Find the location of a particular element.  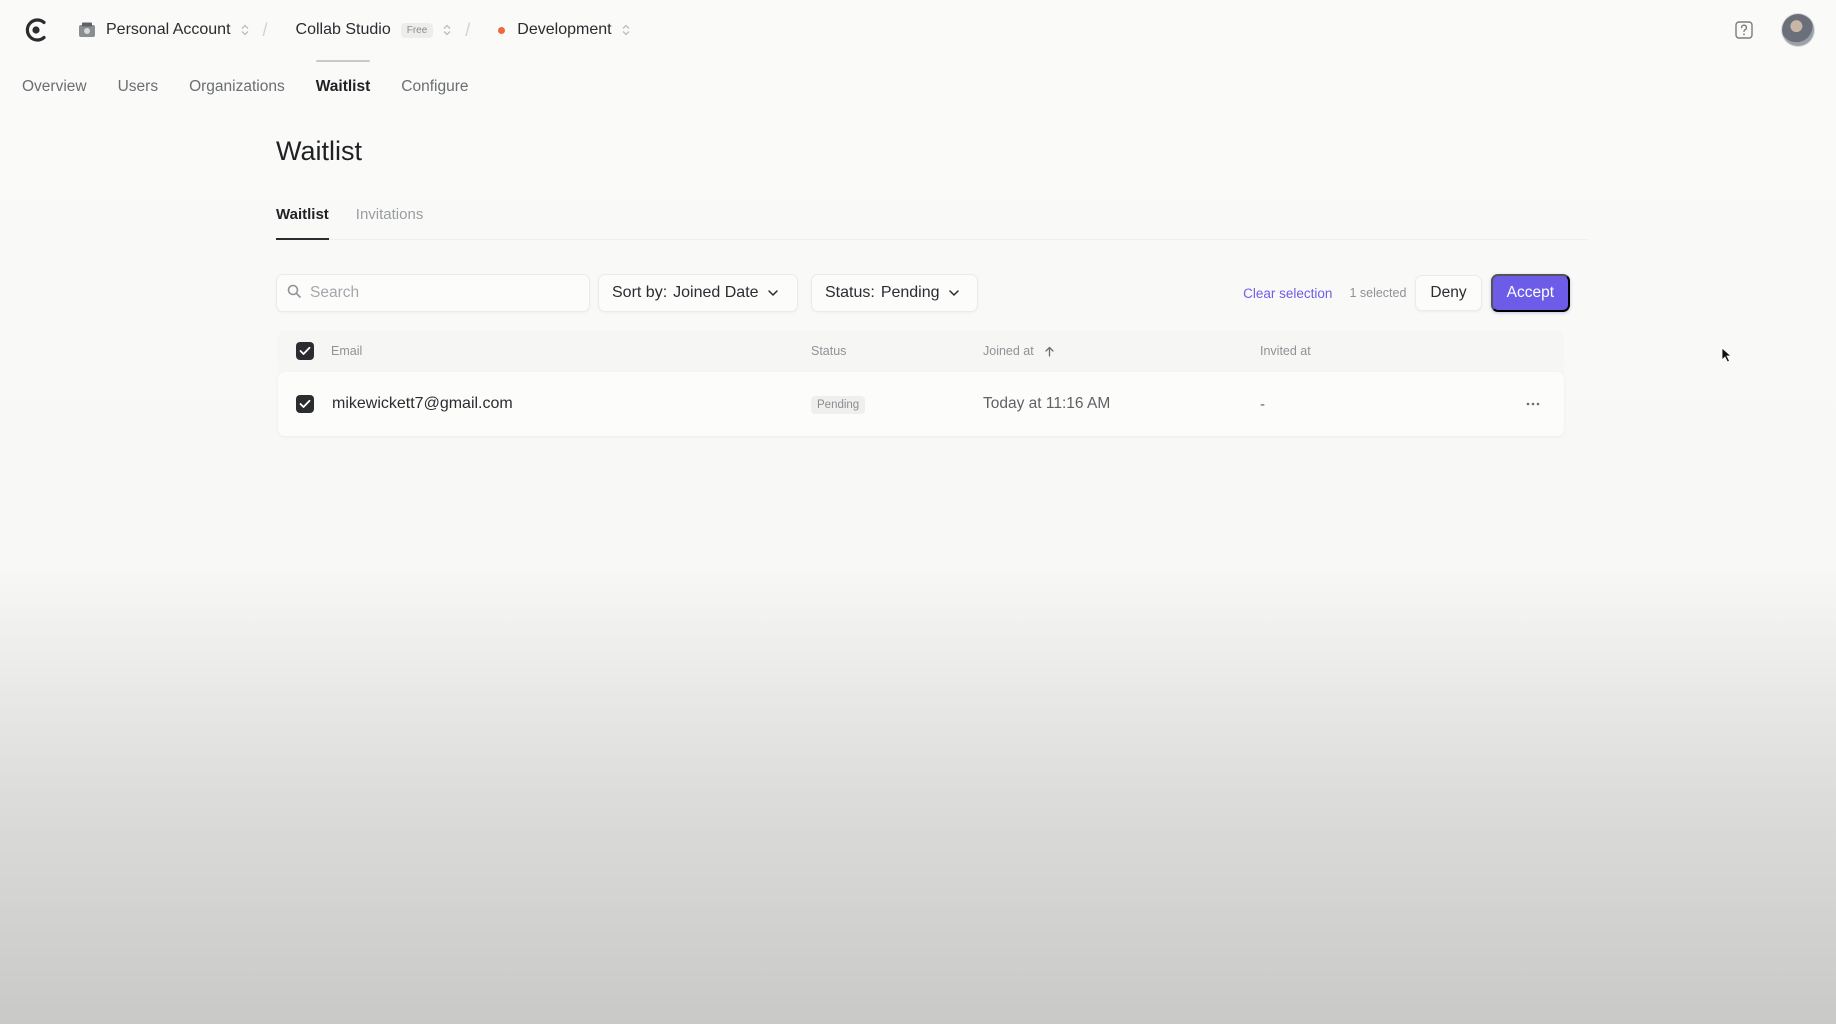

app-switcher: Collab Studio Free is located at coordinates (374, 30).